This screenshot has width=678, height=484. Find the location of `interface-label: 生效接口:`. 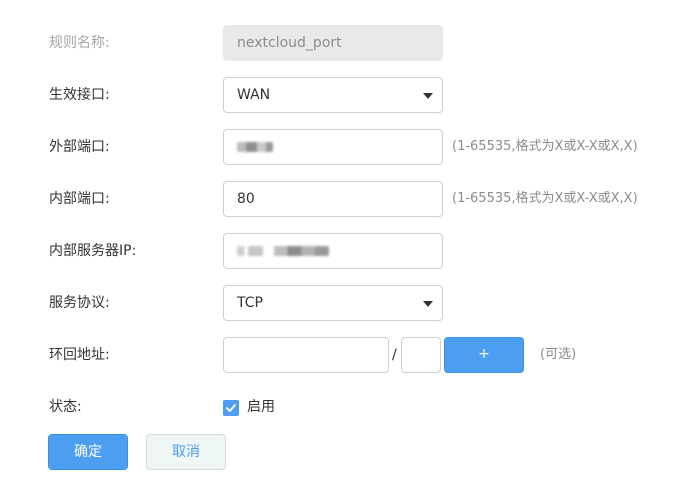

interface-label: 生效接口: is located at coordinates (79, 95).